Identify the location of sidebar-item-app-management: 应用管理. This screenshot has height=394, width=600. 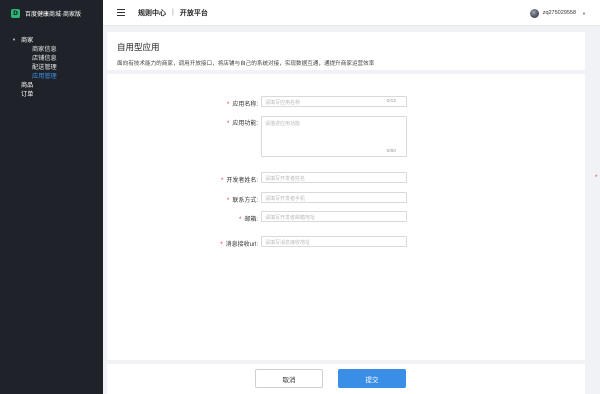
(51, 75).